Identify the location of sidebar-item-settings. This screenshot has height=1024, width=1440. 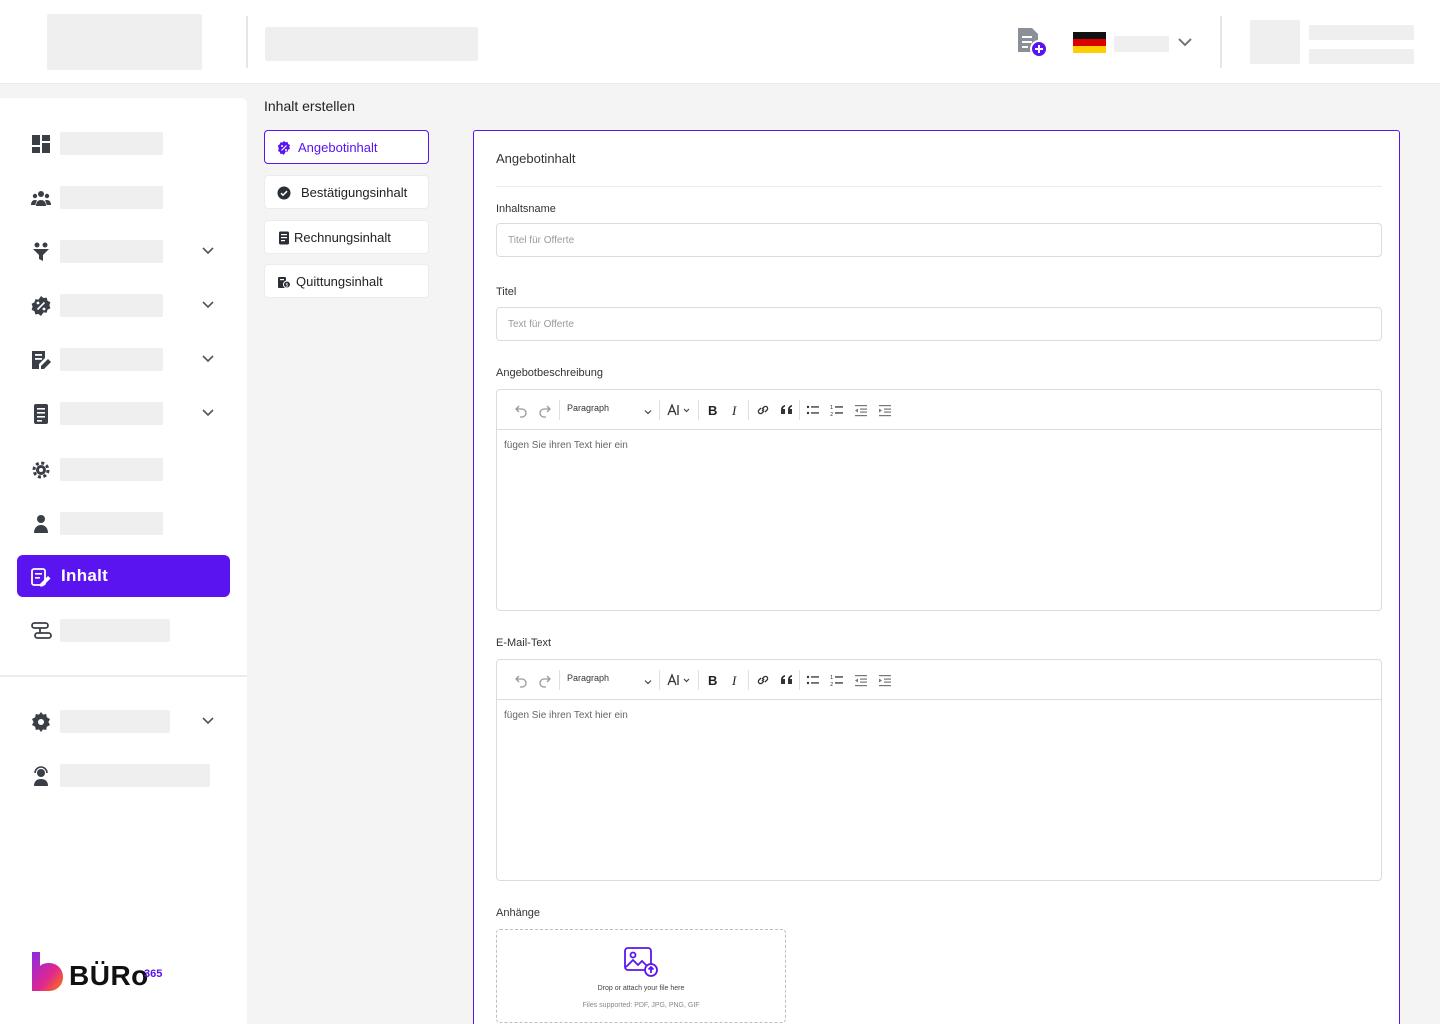
(123, 721).